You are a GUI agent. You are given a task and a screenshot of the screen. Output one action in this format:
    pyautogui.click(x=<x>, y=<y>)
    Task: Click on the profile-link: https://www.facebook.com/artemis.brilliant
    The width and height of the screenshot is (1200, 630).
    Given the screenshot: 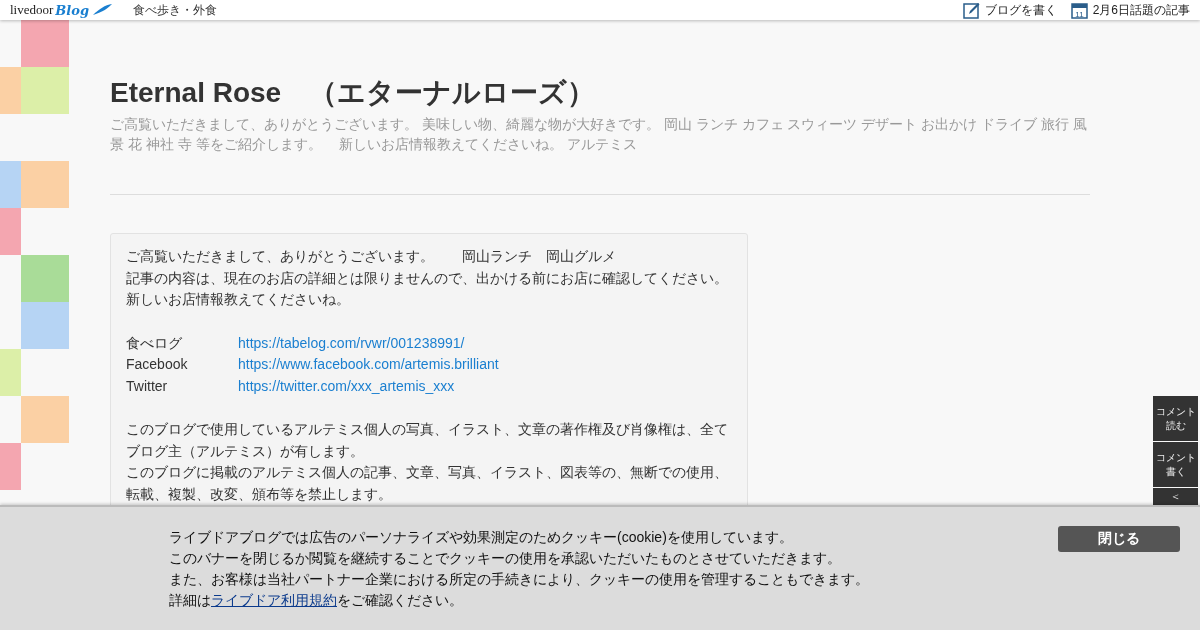 What is the action you would take?
    pyautogui.click(x=368, y=365)
    